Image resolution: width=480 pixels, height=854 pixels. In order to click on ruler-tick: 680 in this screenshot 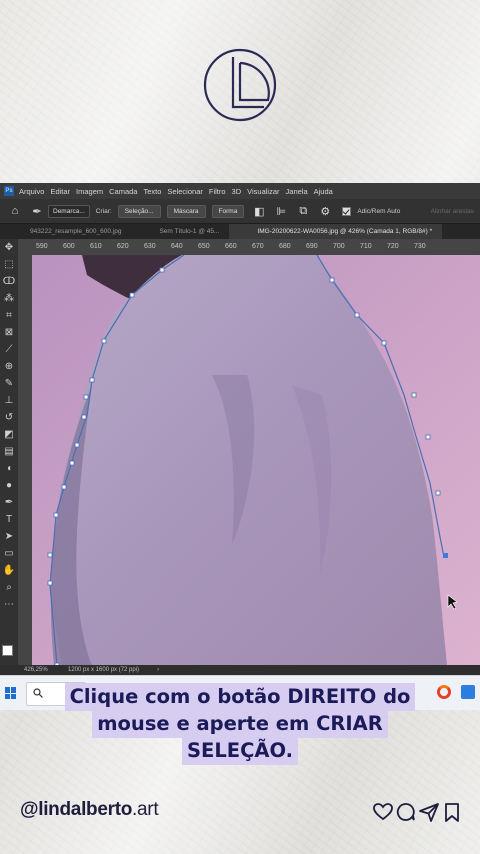, I will do `click(285, 246)`.